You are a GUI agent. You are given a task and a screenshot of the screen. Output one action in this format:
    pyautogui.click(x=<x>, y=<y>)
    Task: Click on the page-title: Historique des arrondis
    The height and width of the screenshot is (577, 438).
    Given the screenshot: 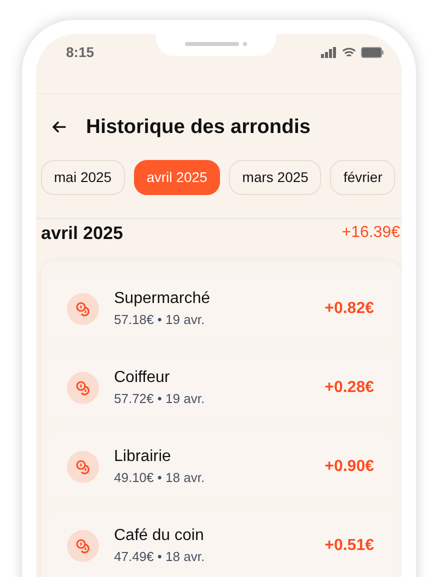 What is the action you would take?
    pyautogui.click(x=198, y=127)
    